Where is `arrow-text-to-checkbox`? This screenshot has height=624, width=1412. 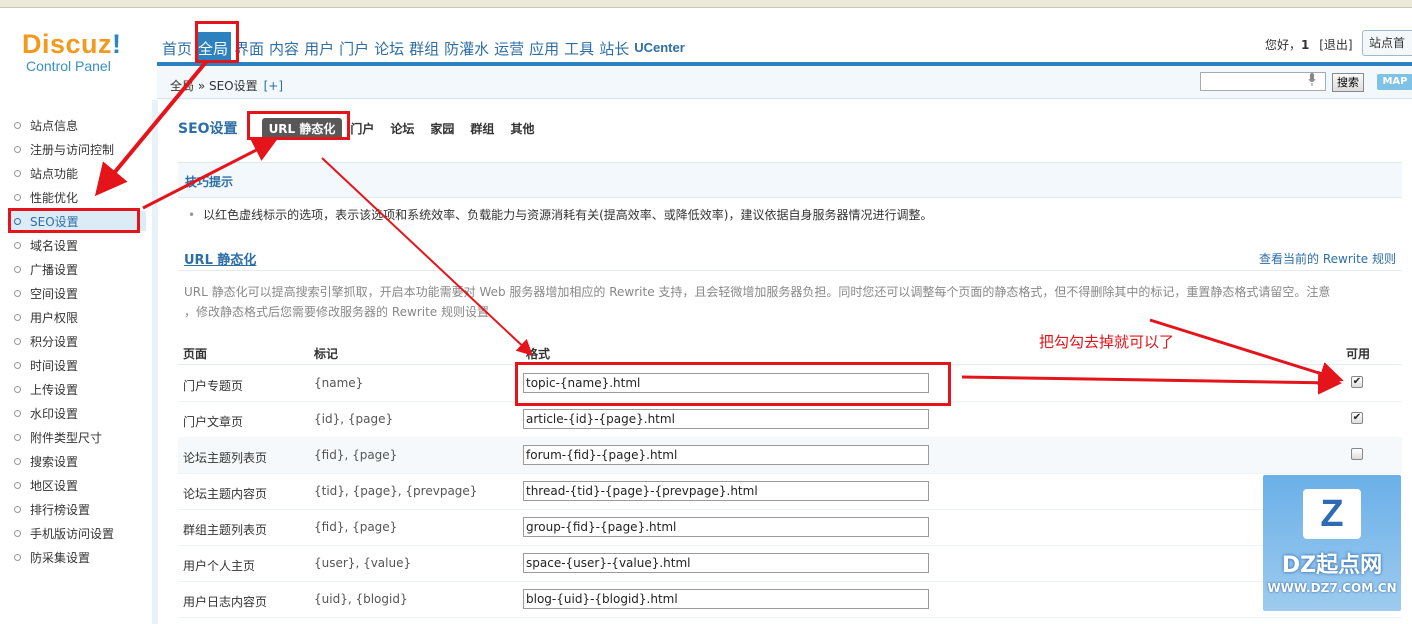 arrow-text-to-checkbox is located at coordinates (1246, 352).